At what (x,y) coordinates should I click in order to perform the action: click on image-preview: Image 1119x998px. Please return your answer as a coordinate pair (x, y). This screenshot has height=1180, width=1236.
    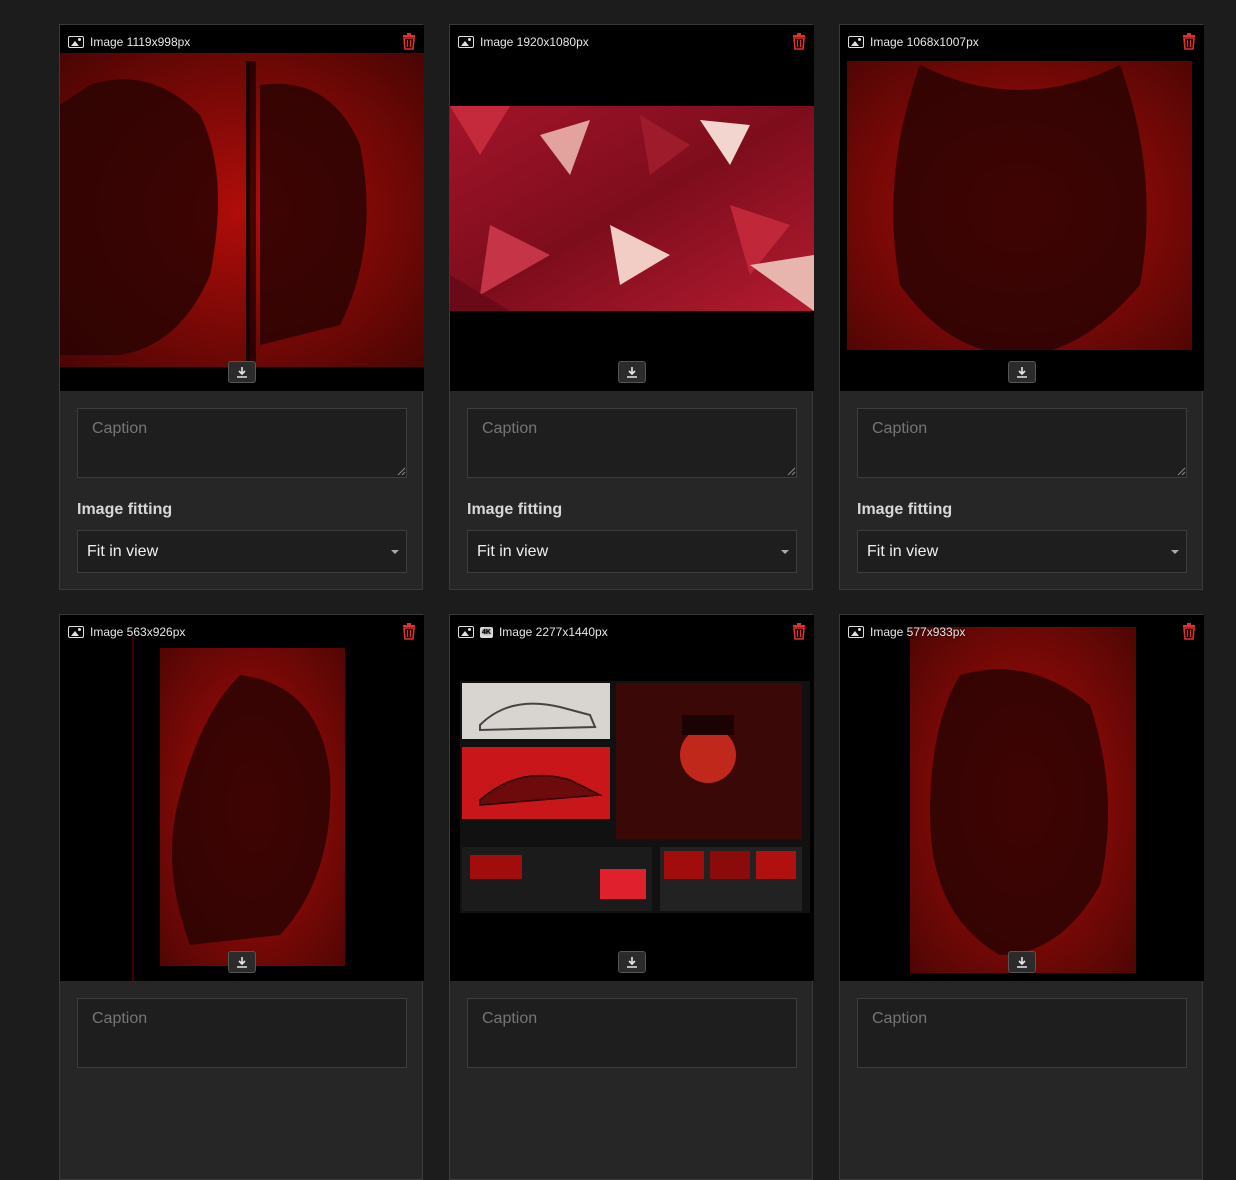
    Looking at the image, I should click on (242, 208).